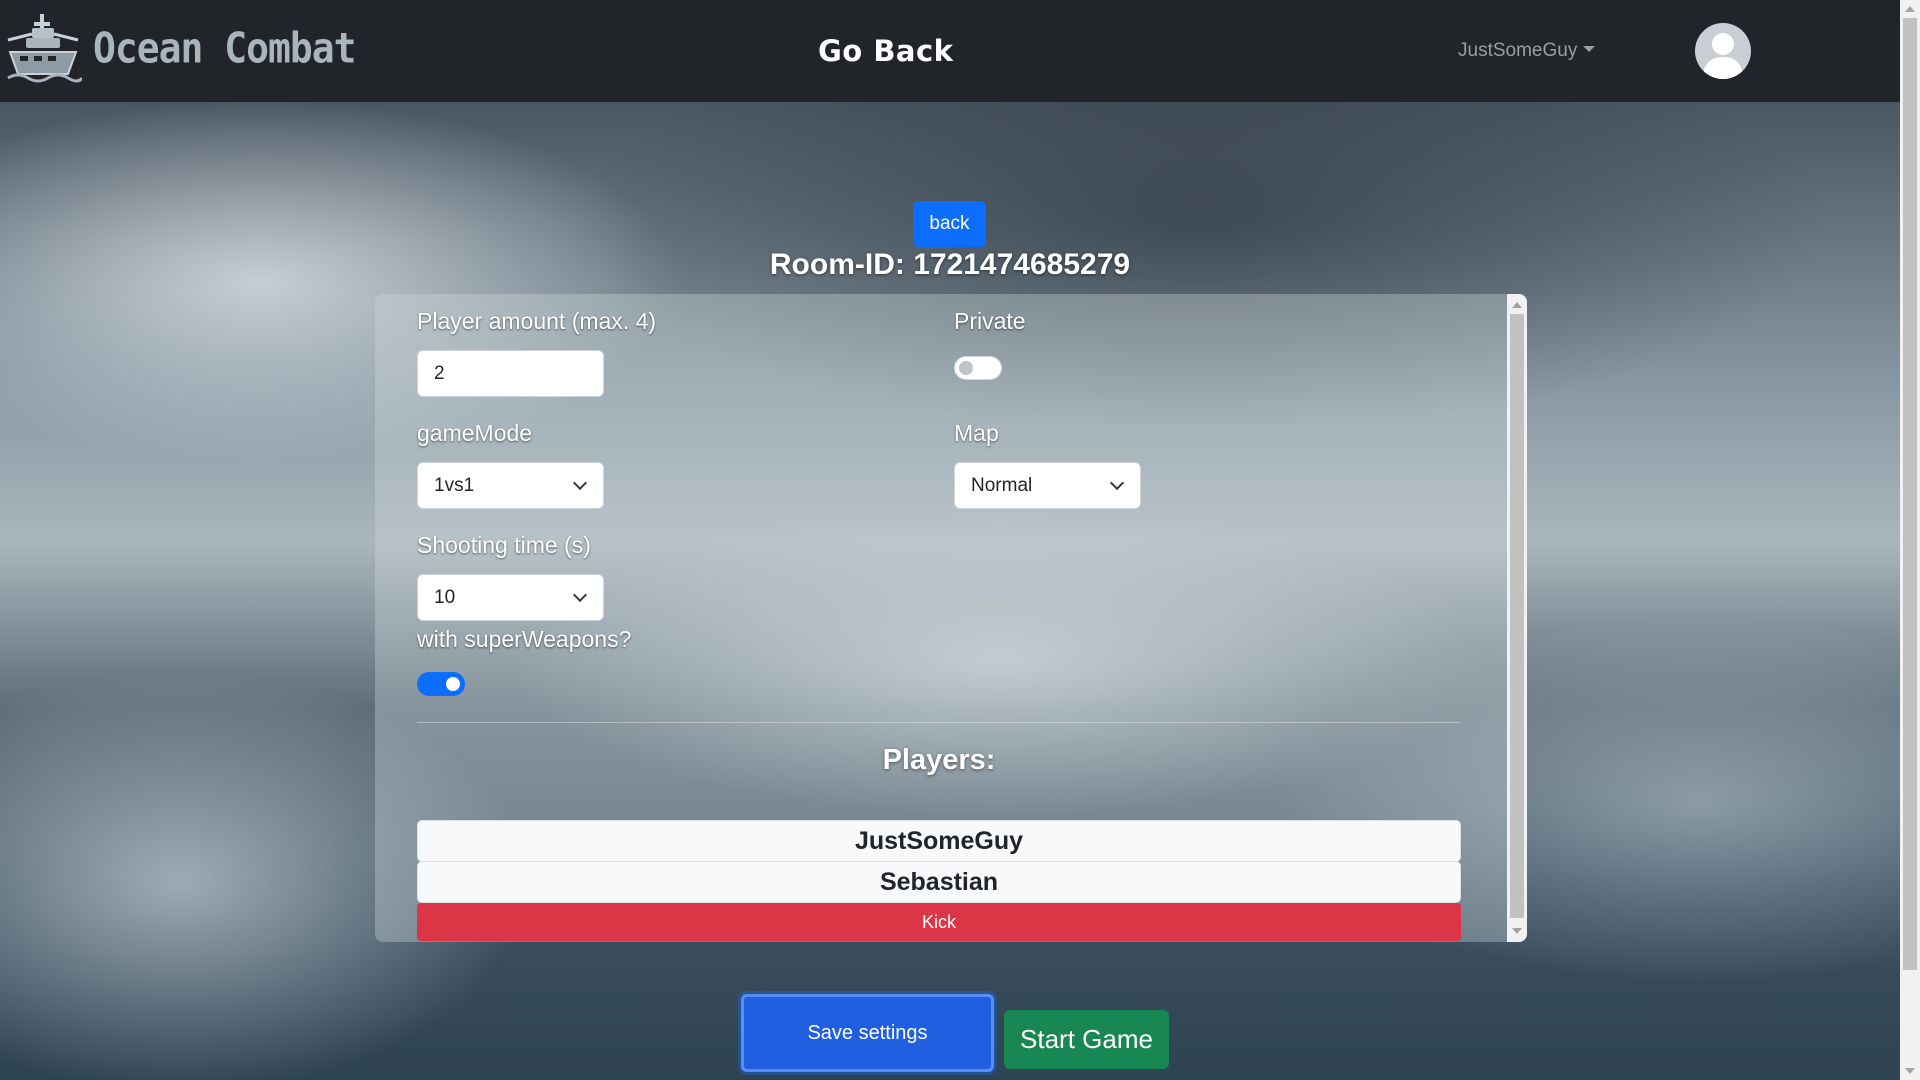  Describe the element at coordinates (939, 922) in the screenshot. I see `kick-button: Kick` at that location.